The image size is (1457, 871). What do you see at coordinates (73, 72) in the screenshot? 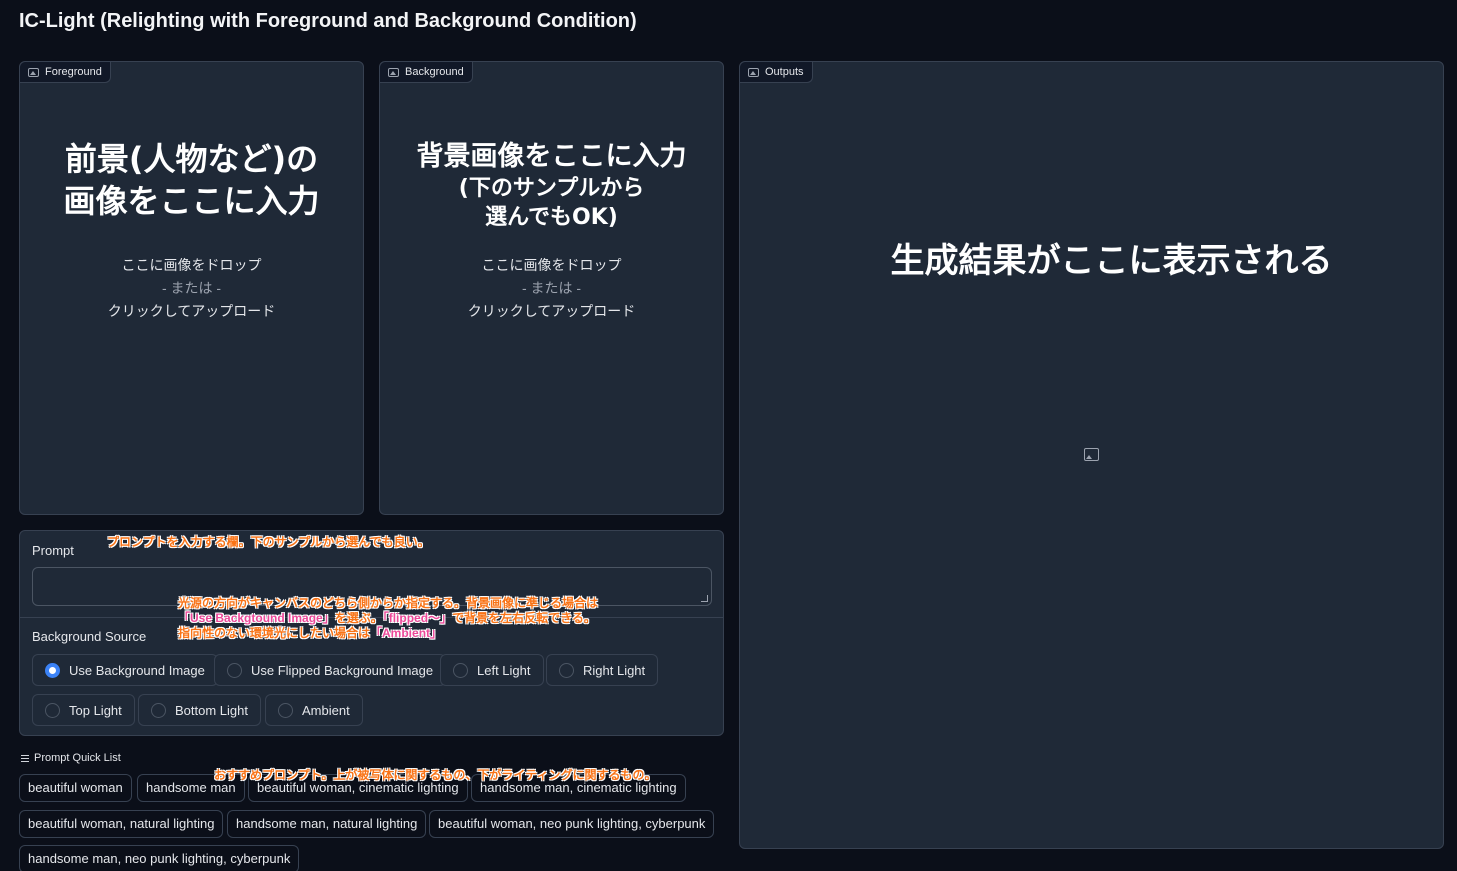
I see `foreground-label-text: Foreground` at bounding box center [73, 72].